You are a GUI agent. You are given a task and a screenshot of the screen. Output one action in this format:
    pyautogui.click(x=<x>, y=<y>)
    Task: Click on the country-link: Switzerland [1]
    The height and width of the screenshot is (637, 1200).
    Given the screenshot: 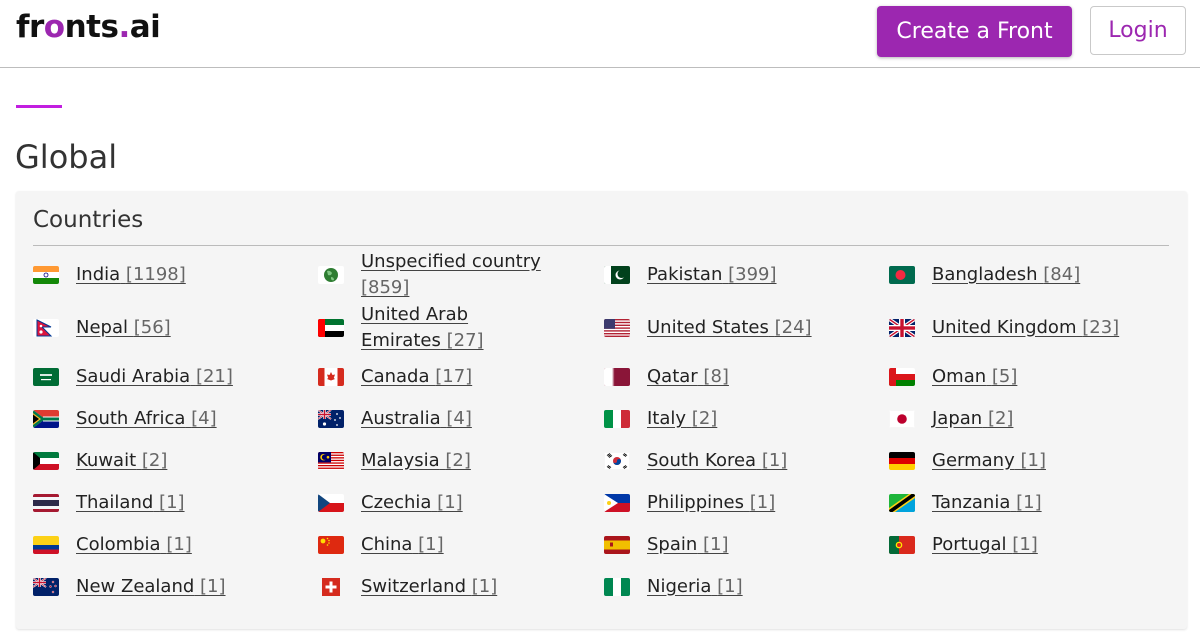 What is the action you would take?
    pyautogui.click(x=429, y=587)
    